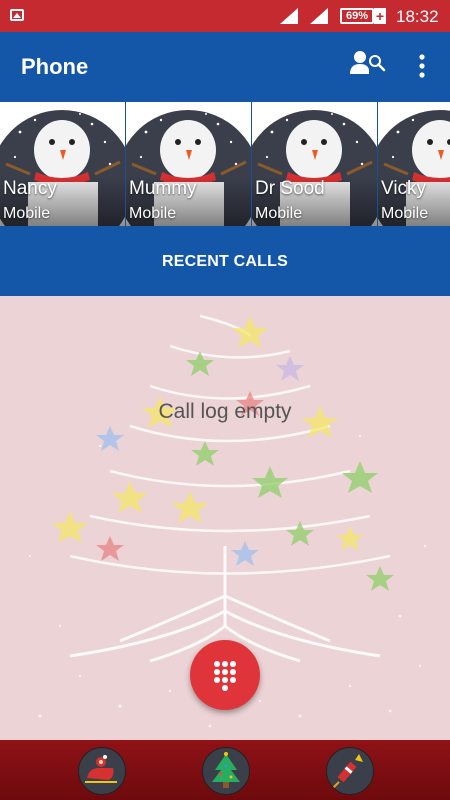 This screenshot has height=800, width=450. I want to click on tab-bar: RECENT CALLS, so click(225, 261).